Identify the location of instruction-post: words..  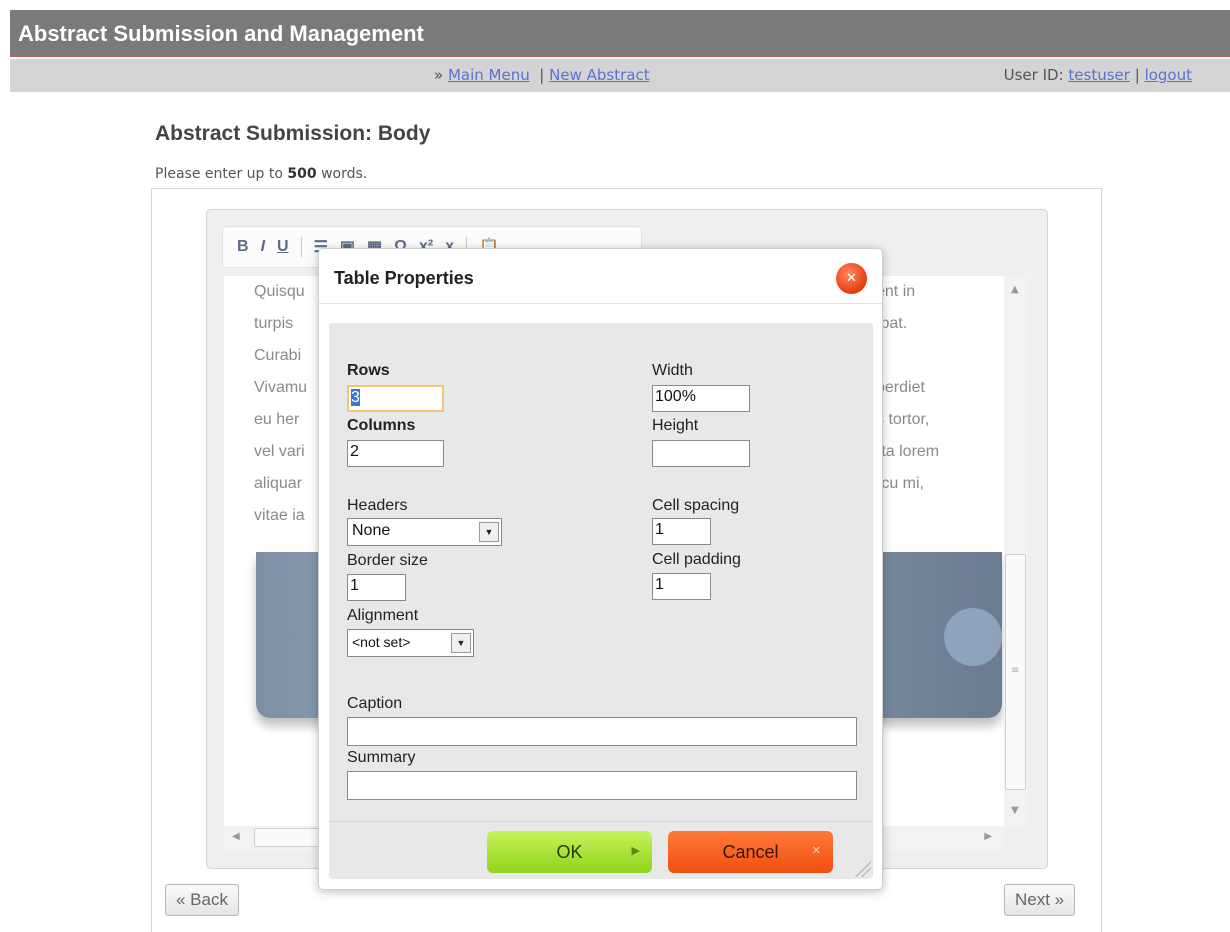
(344, 174).